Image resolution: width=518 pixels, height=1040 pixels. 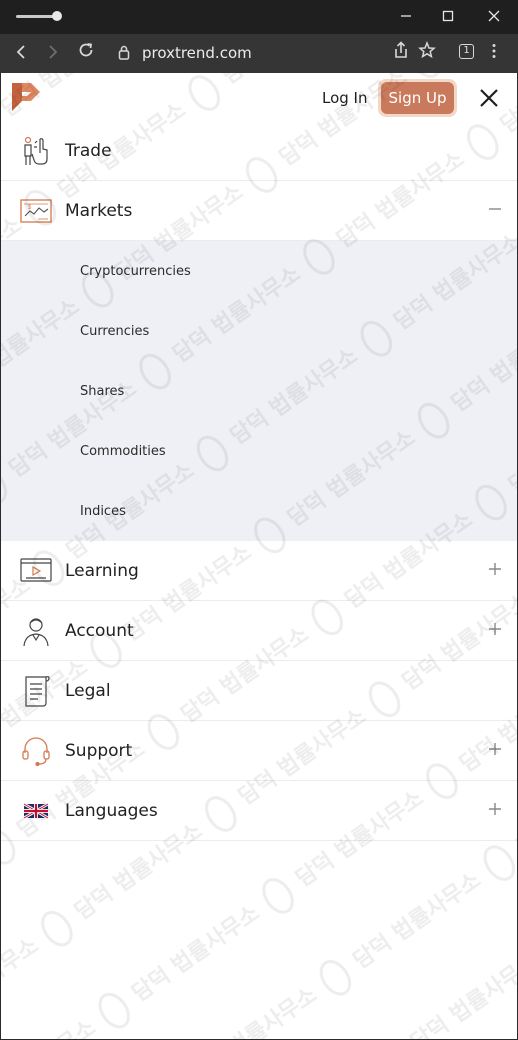 I want to click on back-icon, so click(x=21, y=53).